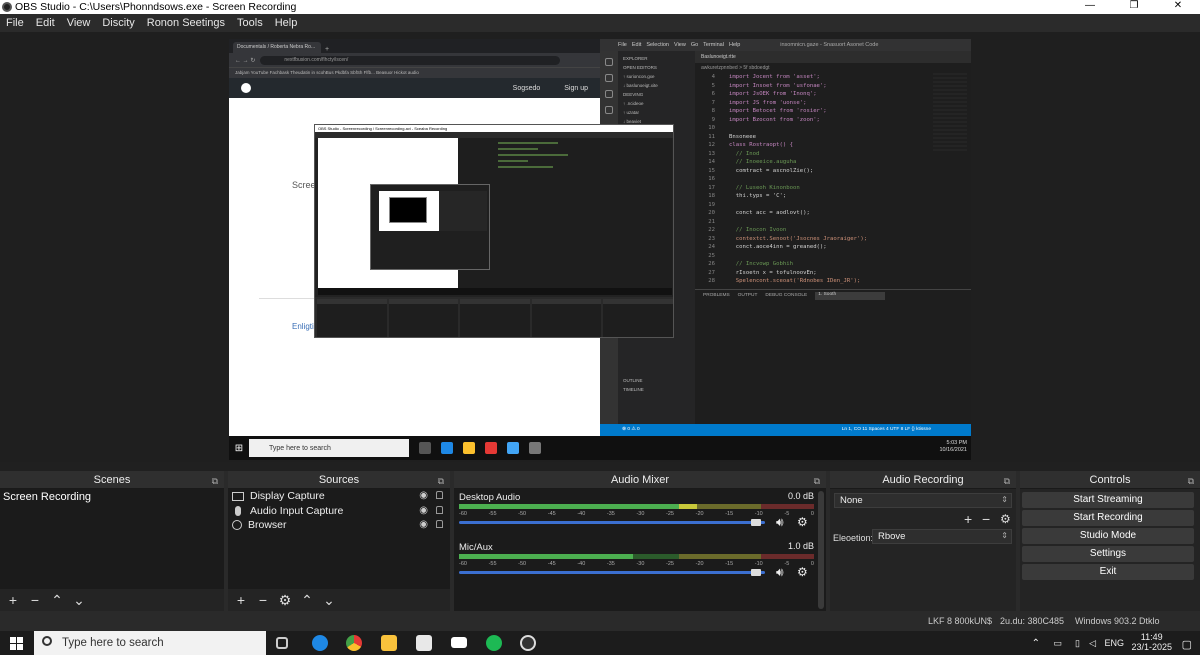 This screenshot has height=655, width=1200. I want to click on panel-tabs: PROBLEMS OUTPUT DEBUG CONSOLE 1. Sooth, so click(833, 295).